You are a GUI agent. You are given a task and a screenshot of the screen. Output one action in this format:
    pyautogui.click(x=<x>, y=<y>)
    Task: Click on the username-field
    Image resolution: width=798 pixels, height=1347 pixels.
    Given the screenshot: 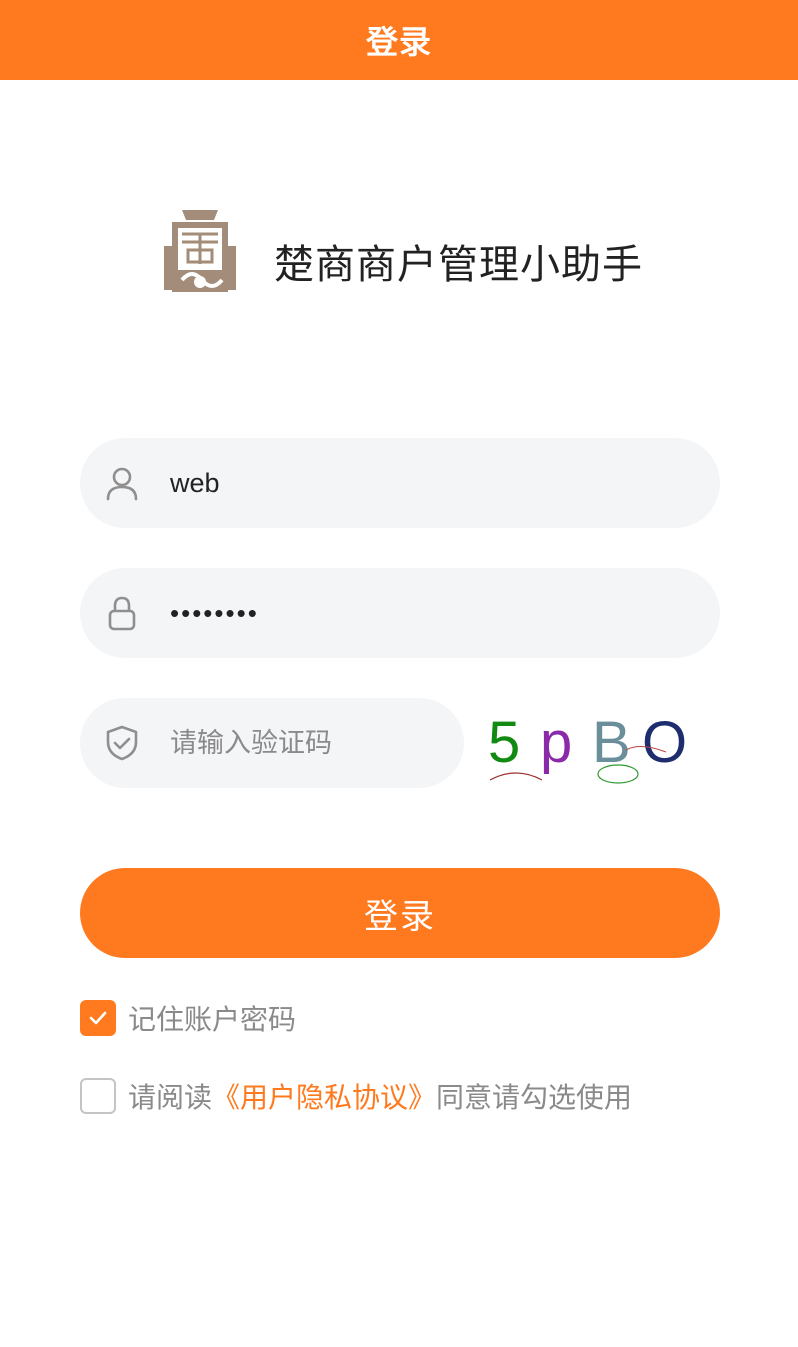 What is the action you would take?
    pyautogui.click(x=400, y=483)
    